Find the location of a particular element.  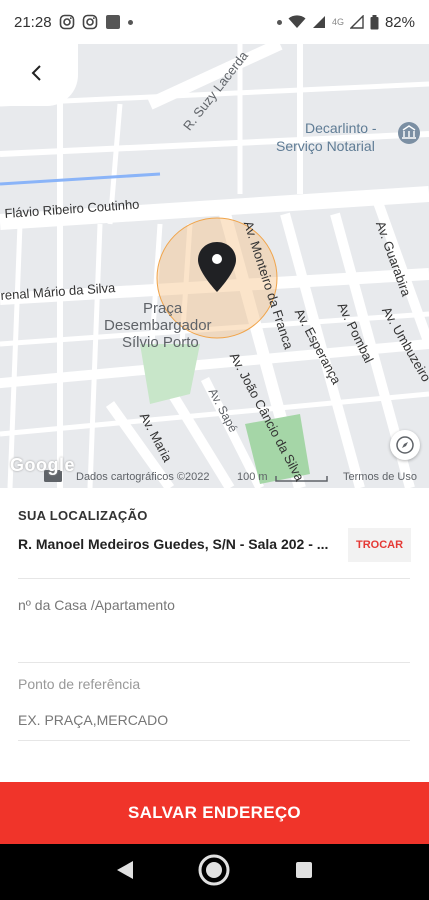

reference-input is located at coordinates (214, 720).